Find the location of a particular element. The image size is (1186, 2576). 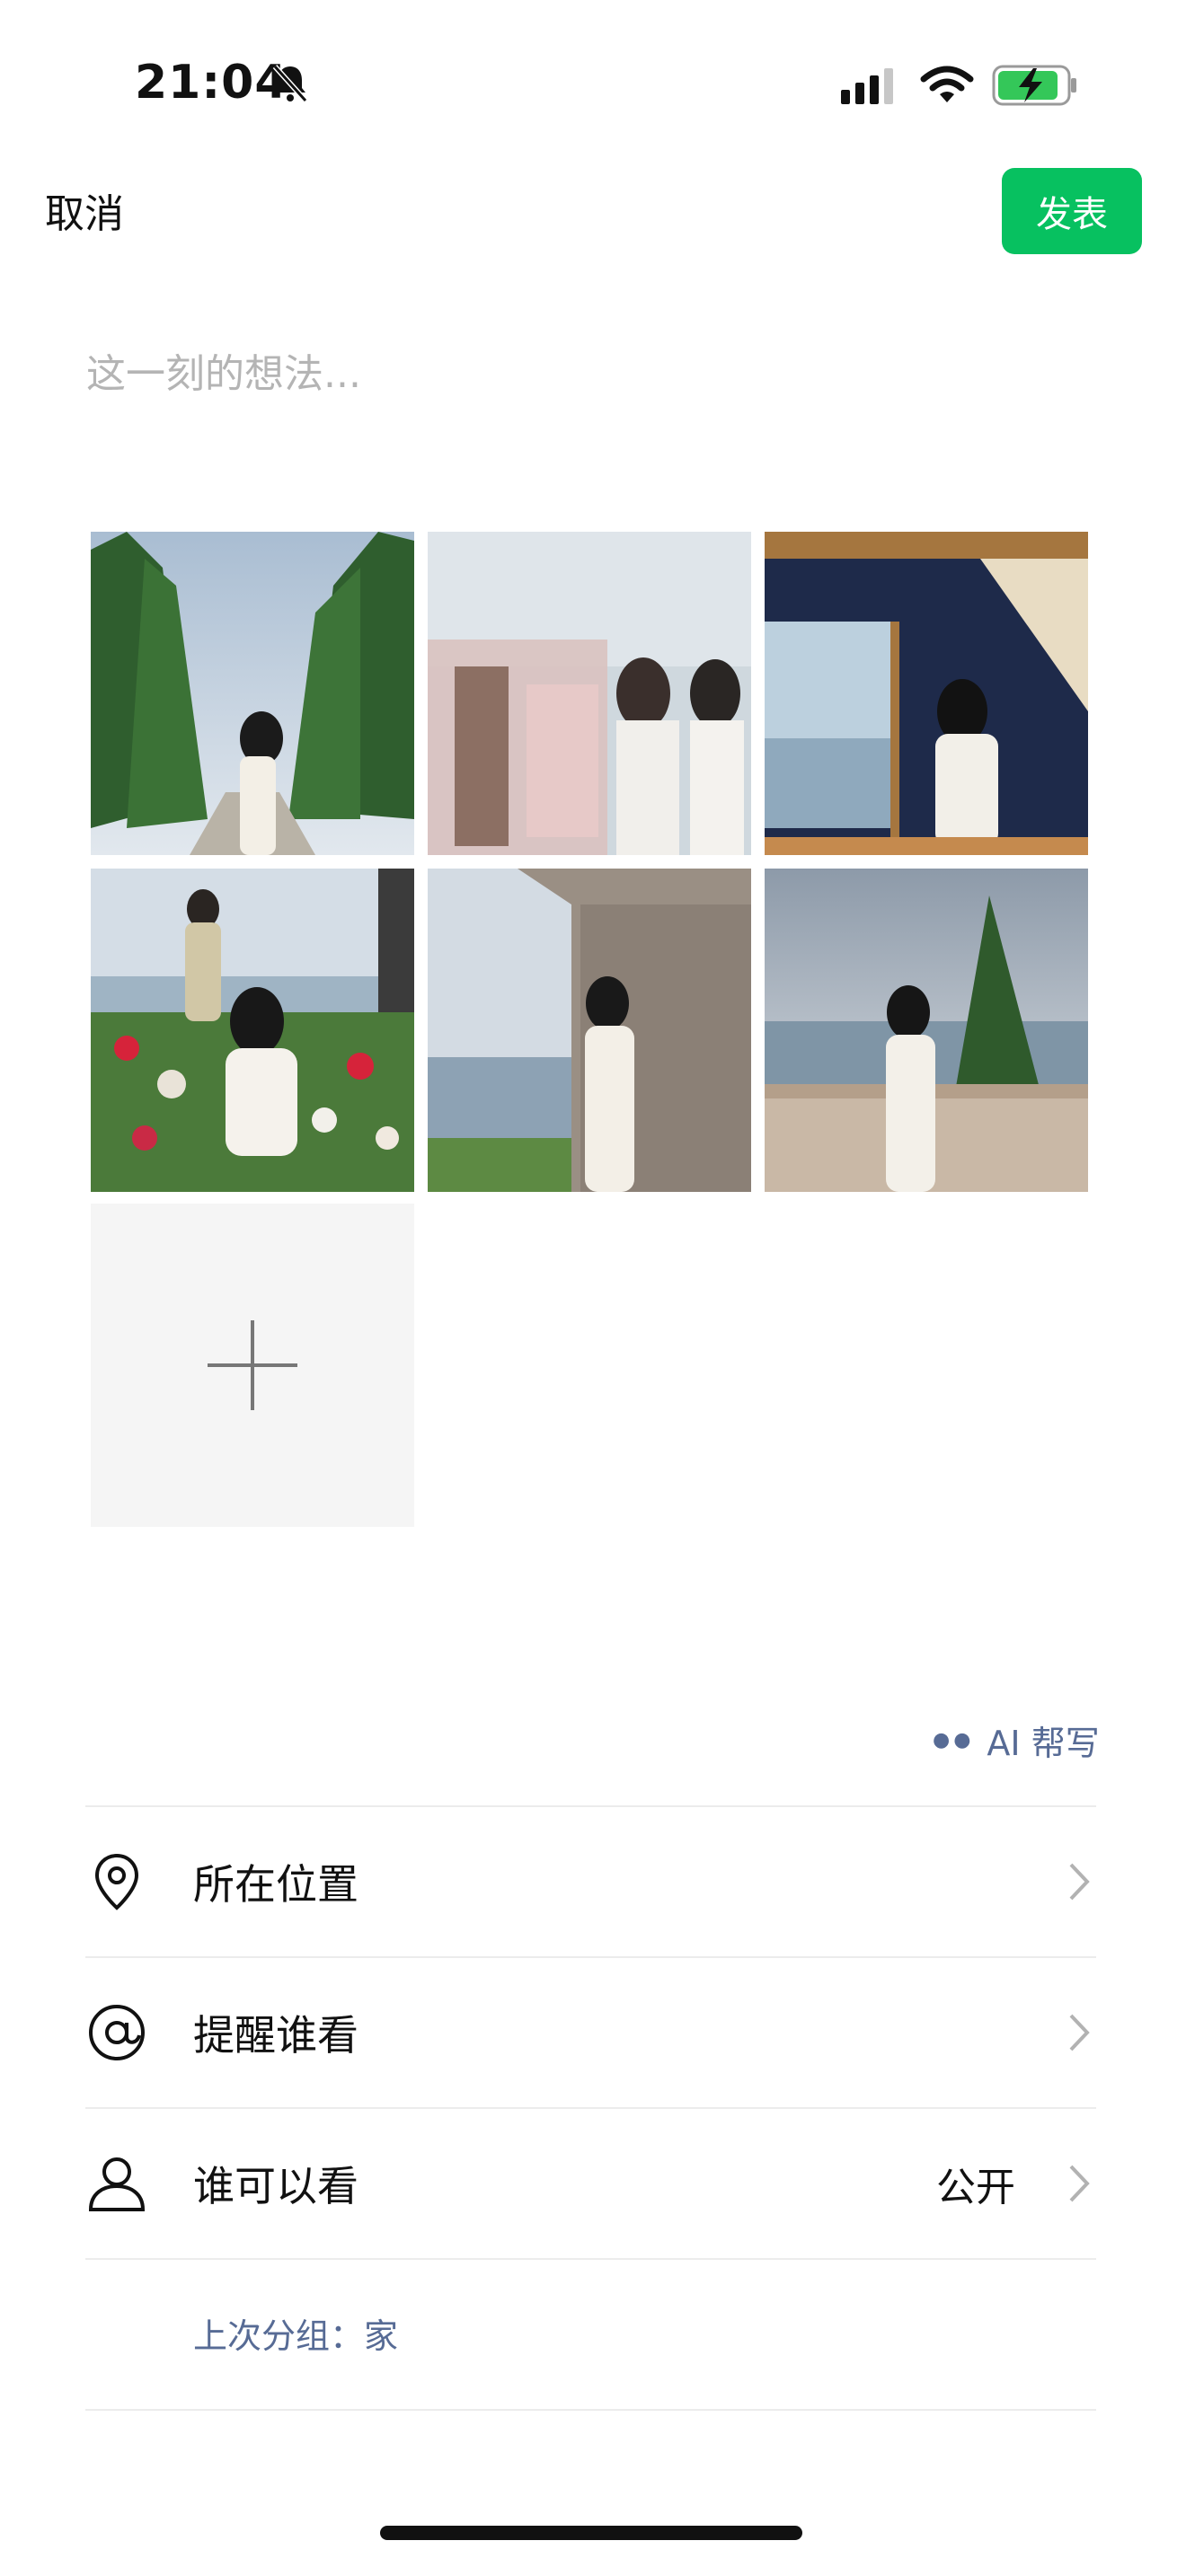

battery-charging-icon is located at coordinates (1034, 85).